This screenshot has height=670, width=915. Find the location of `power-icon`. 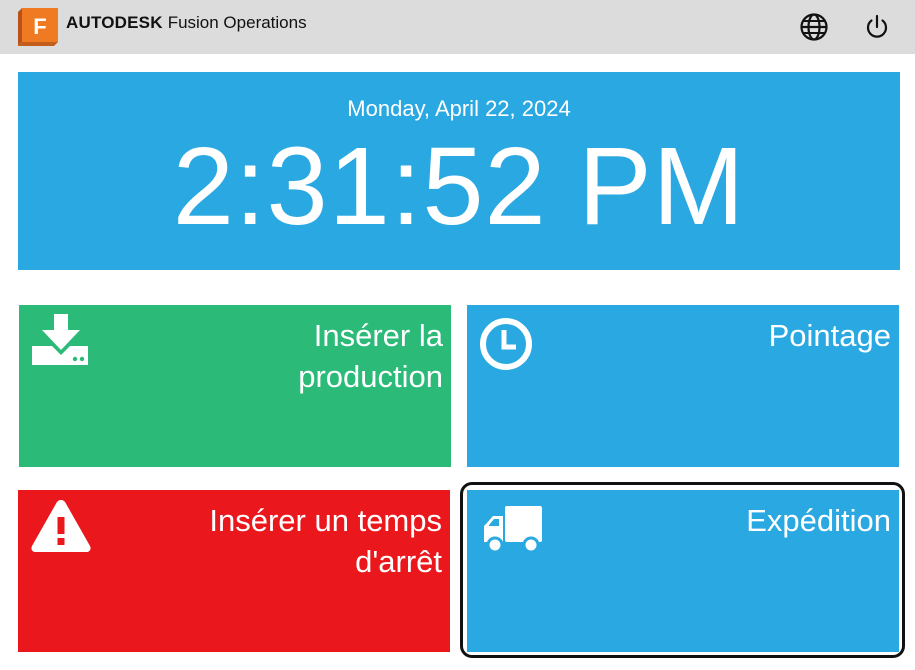

power-icon is located at coordinates (877, 27).